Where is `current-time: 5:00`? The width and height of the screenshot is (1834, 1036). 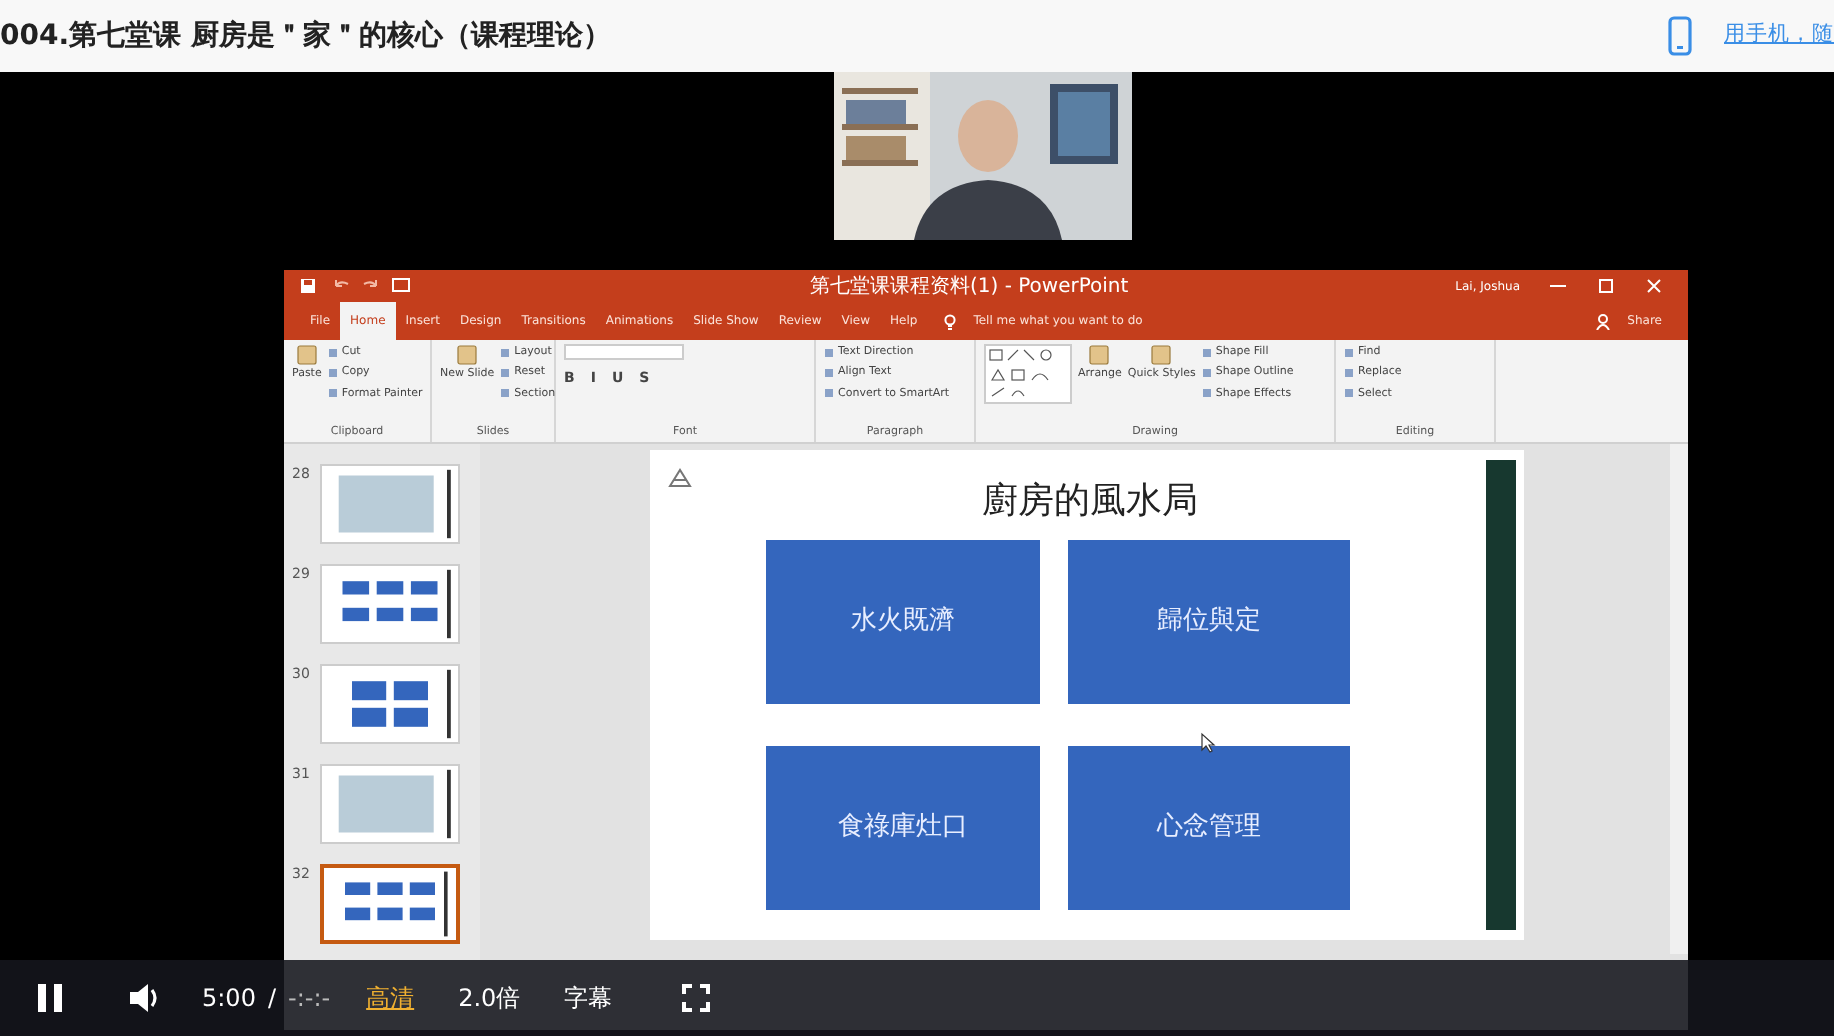 current-time: 5:00 is located at coordinates (229, 999).